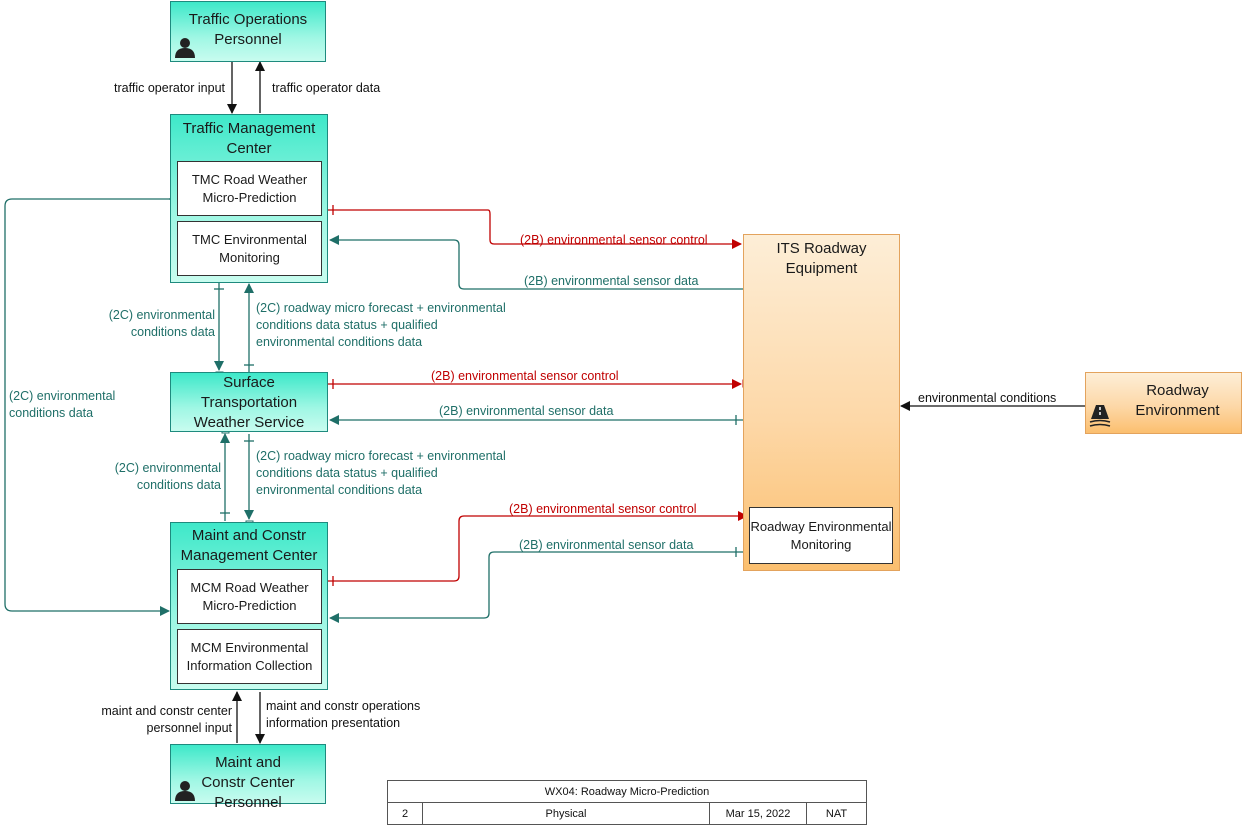 This screenshot has width=1244, height=832. What do you see at coordinates (526, 411) in the screenshot?
I see `flow-label-stws-sensor-data: (2B) environmental sensor data` at bounding box center [526, 411].